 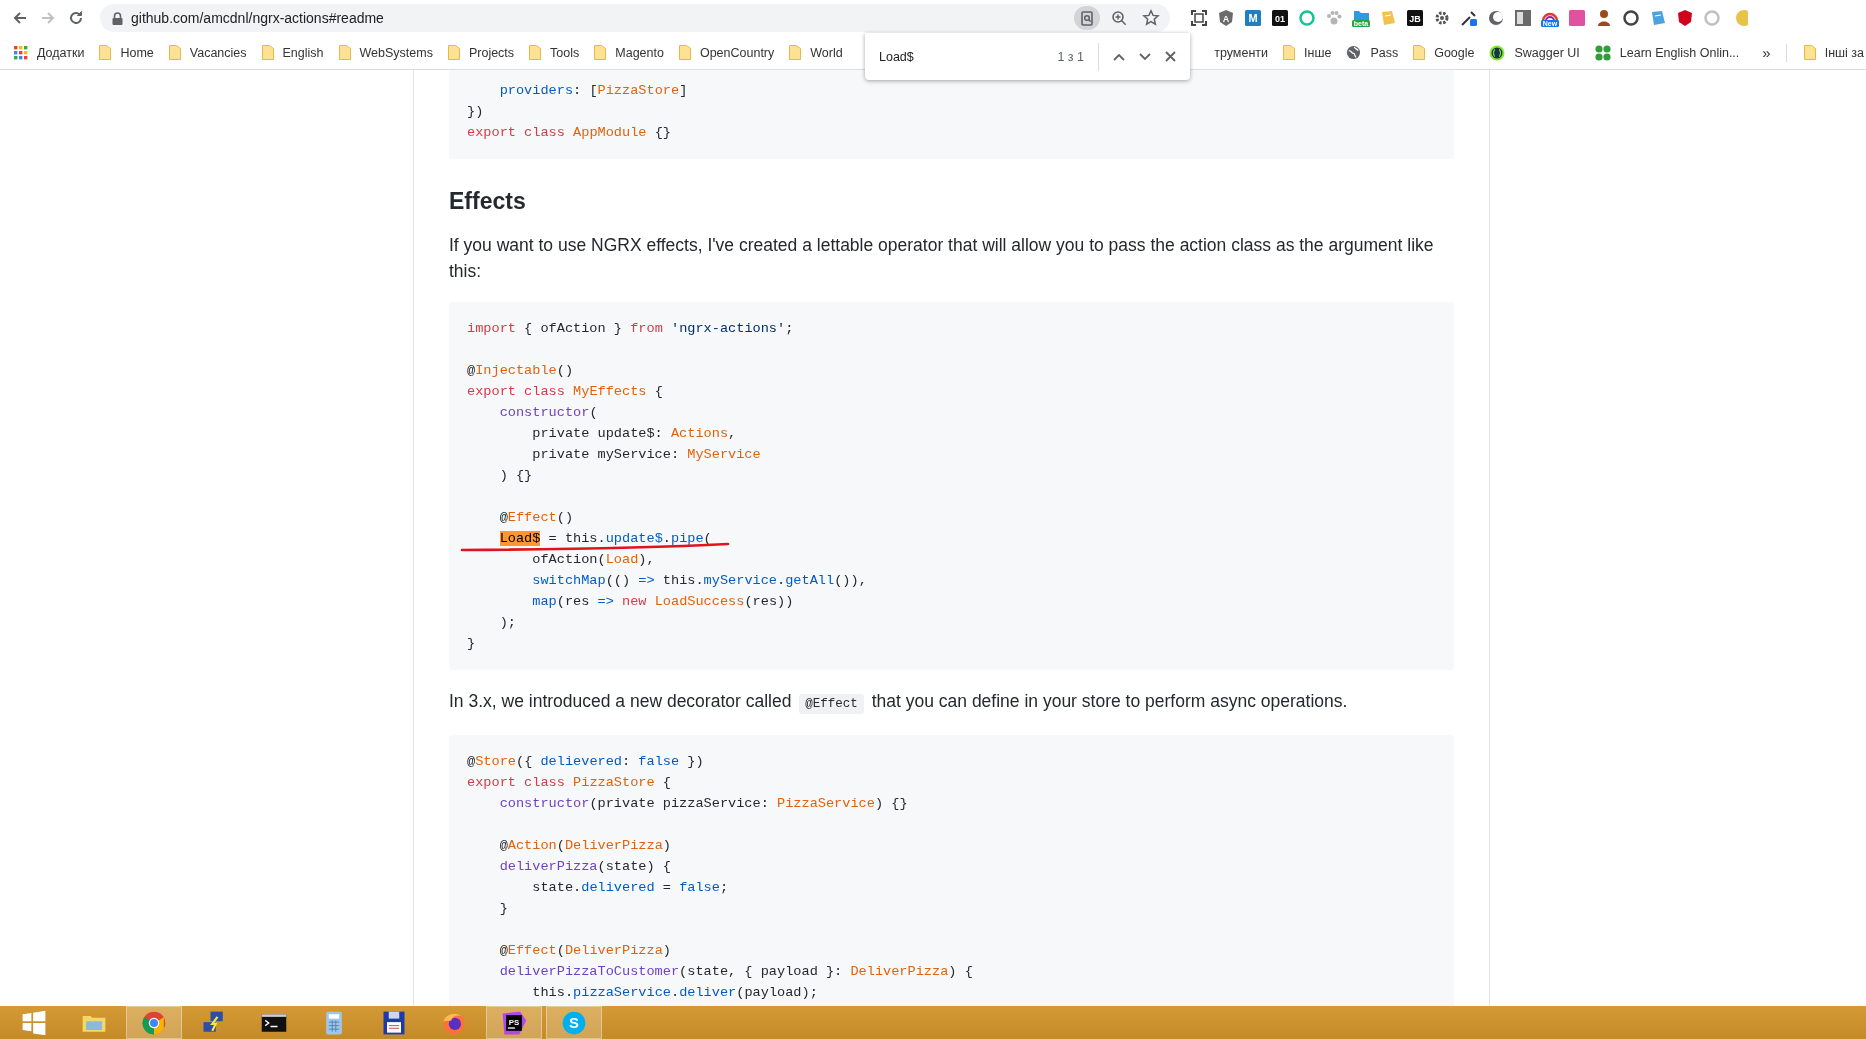 I want to click on taskbar-button: PS, so click(x=514, y=1022).